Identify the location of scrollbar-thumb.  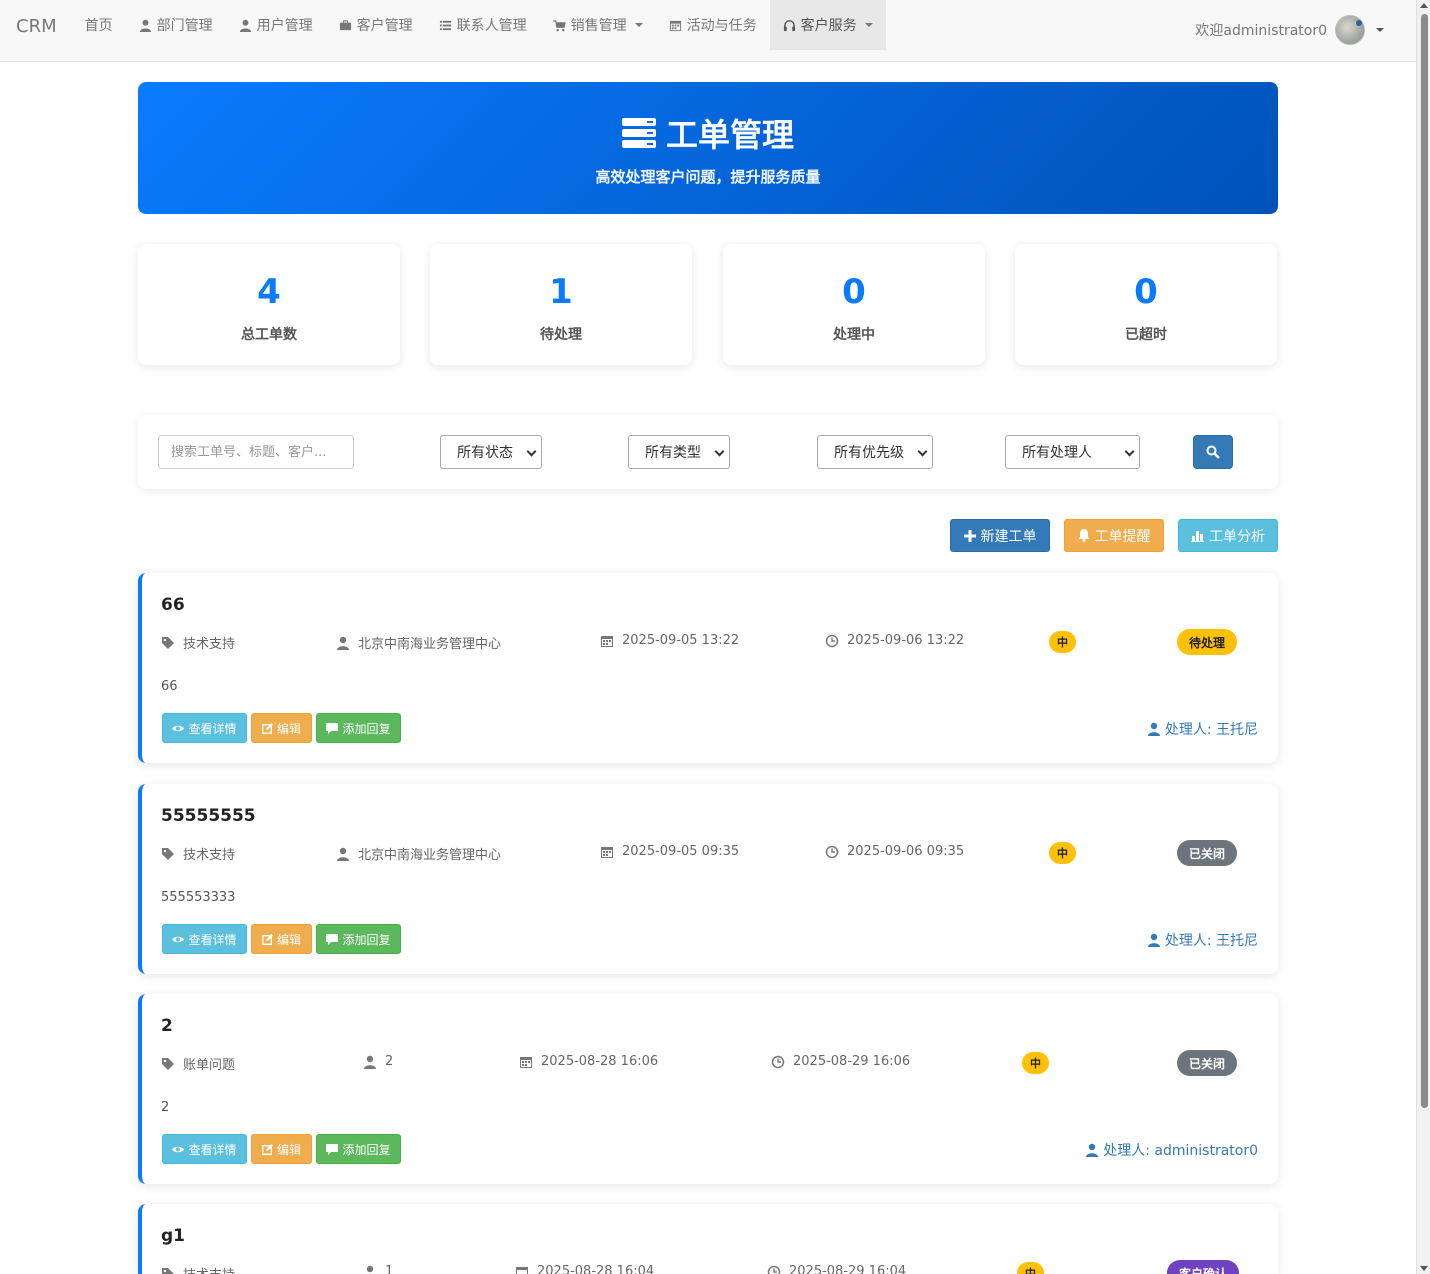
(1424, 561).